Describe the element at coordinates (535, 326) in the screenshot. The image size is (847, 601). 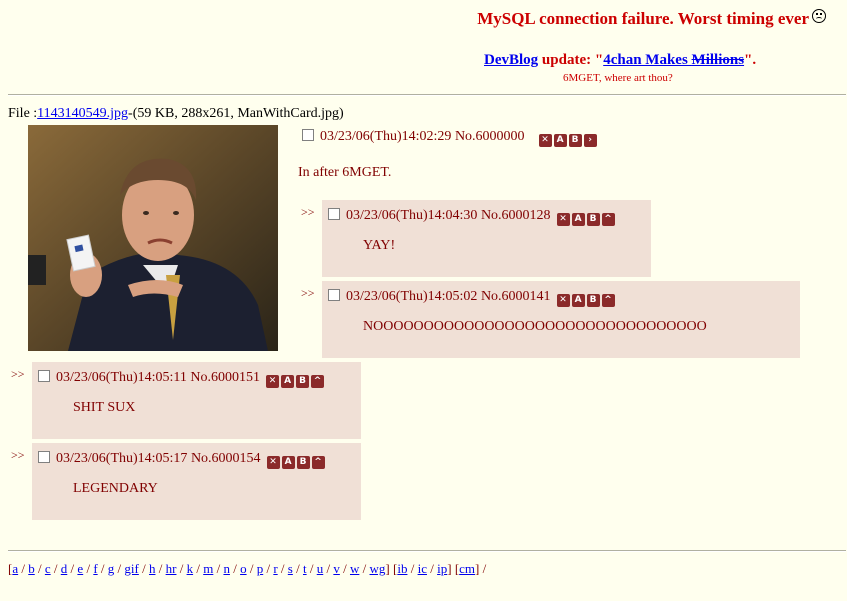
I see `reply-comment: NOOOOOOOOOOOOOOOOOOOOOOOOOOOOOOOOO` at that location.